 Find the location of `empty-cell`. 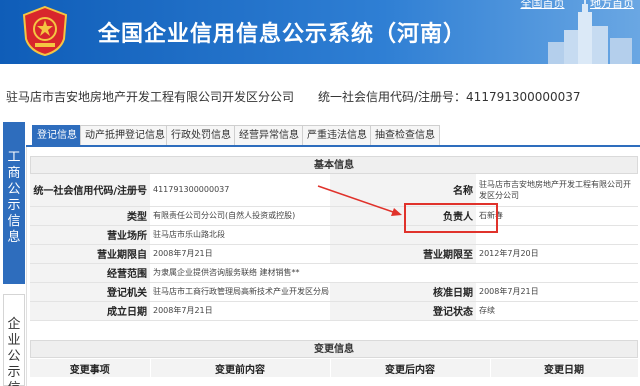

empty-cell is located at coordinates (557, 235).